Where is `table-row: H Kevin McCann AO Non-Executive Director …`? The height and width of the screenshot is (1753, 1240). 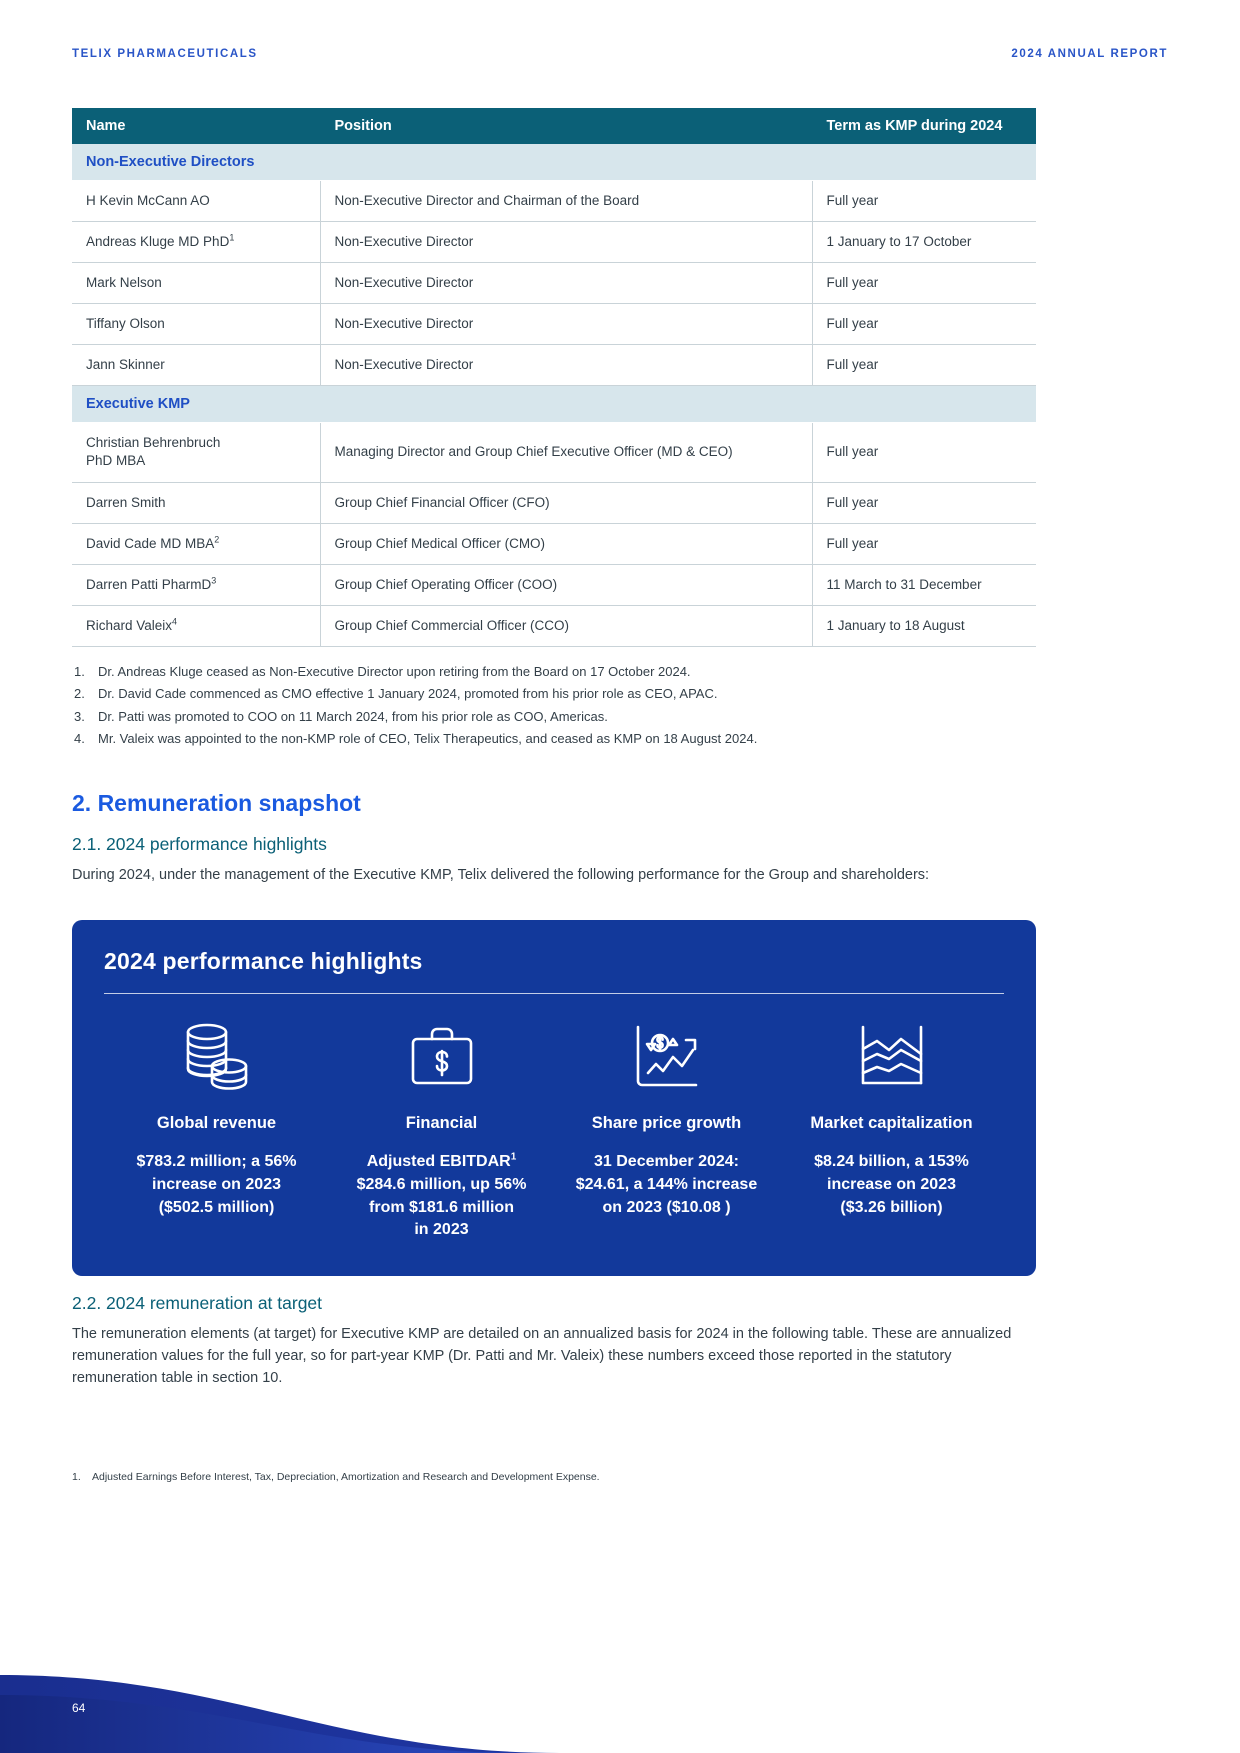
table-row: H Kevin McCann AO Non-Executive Director … is located at coordinates (554, 201).